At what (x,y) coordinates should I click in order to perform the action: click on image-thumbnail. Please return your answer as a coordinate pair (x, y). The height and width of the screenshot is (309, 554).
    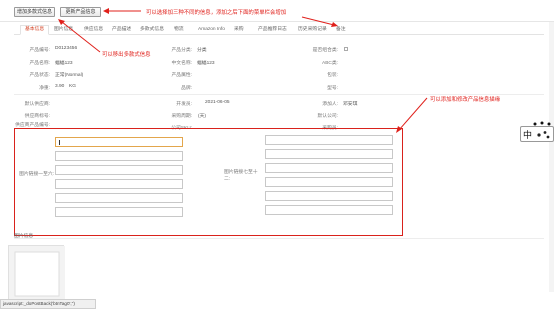
    Looking at the image, I should click on (36, 275).